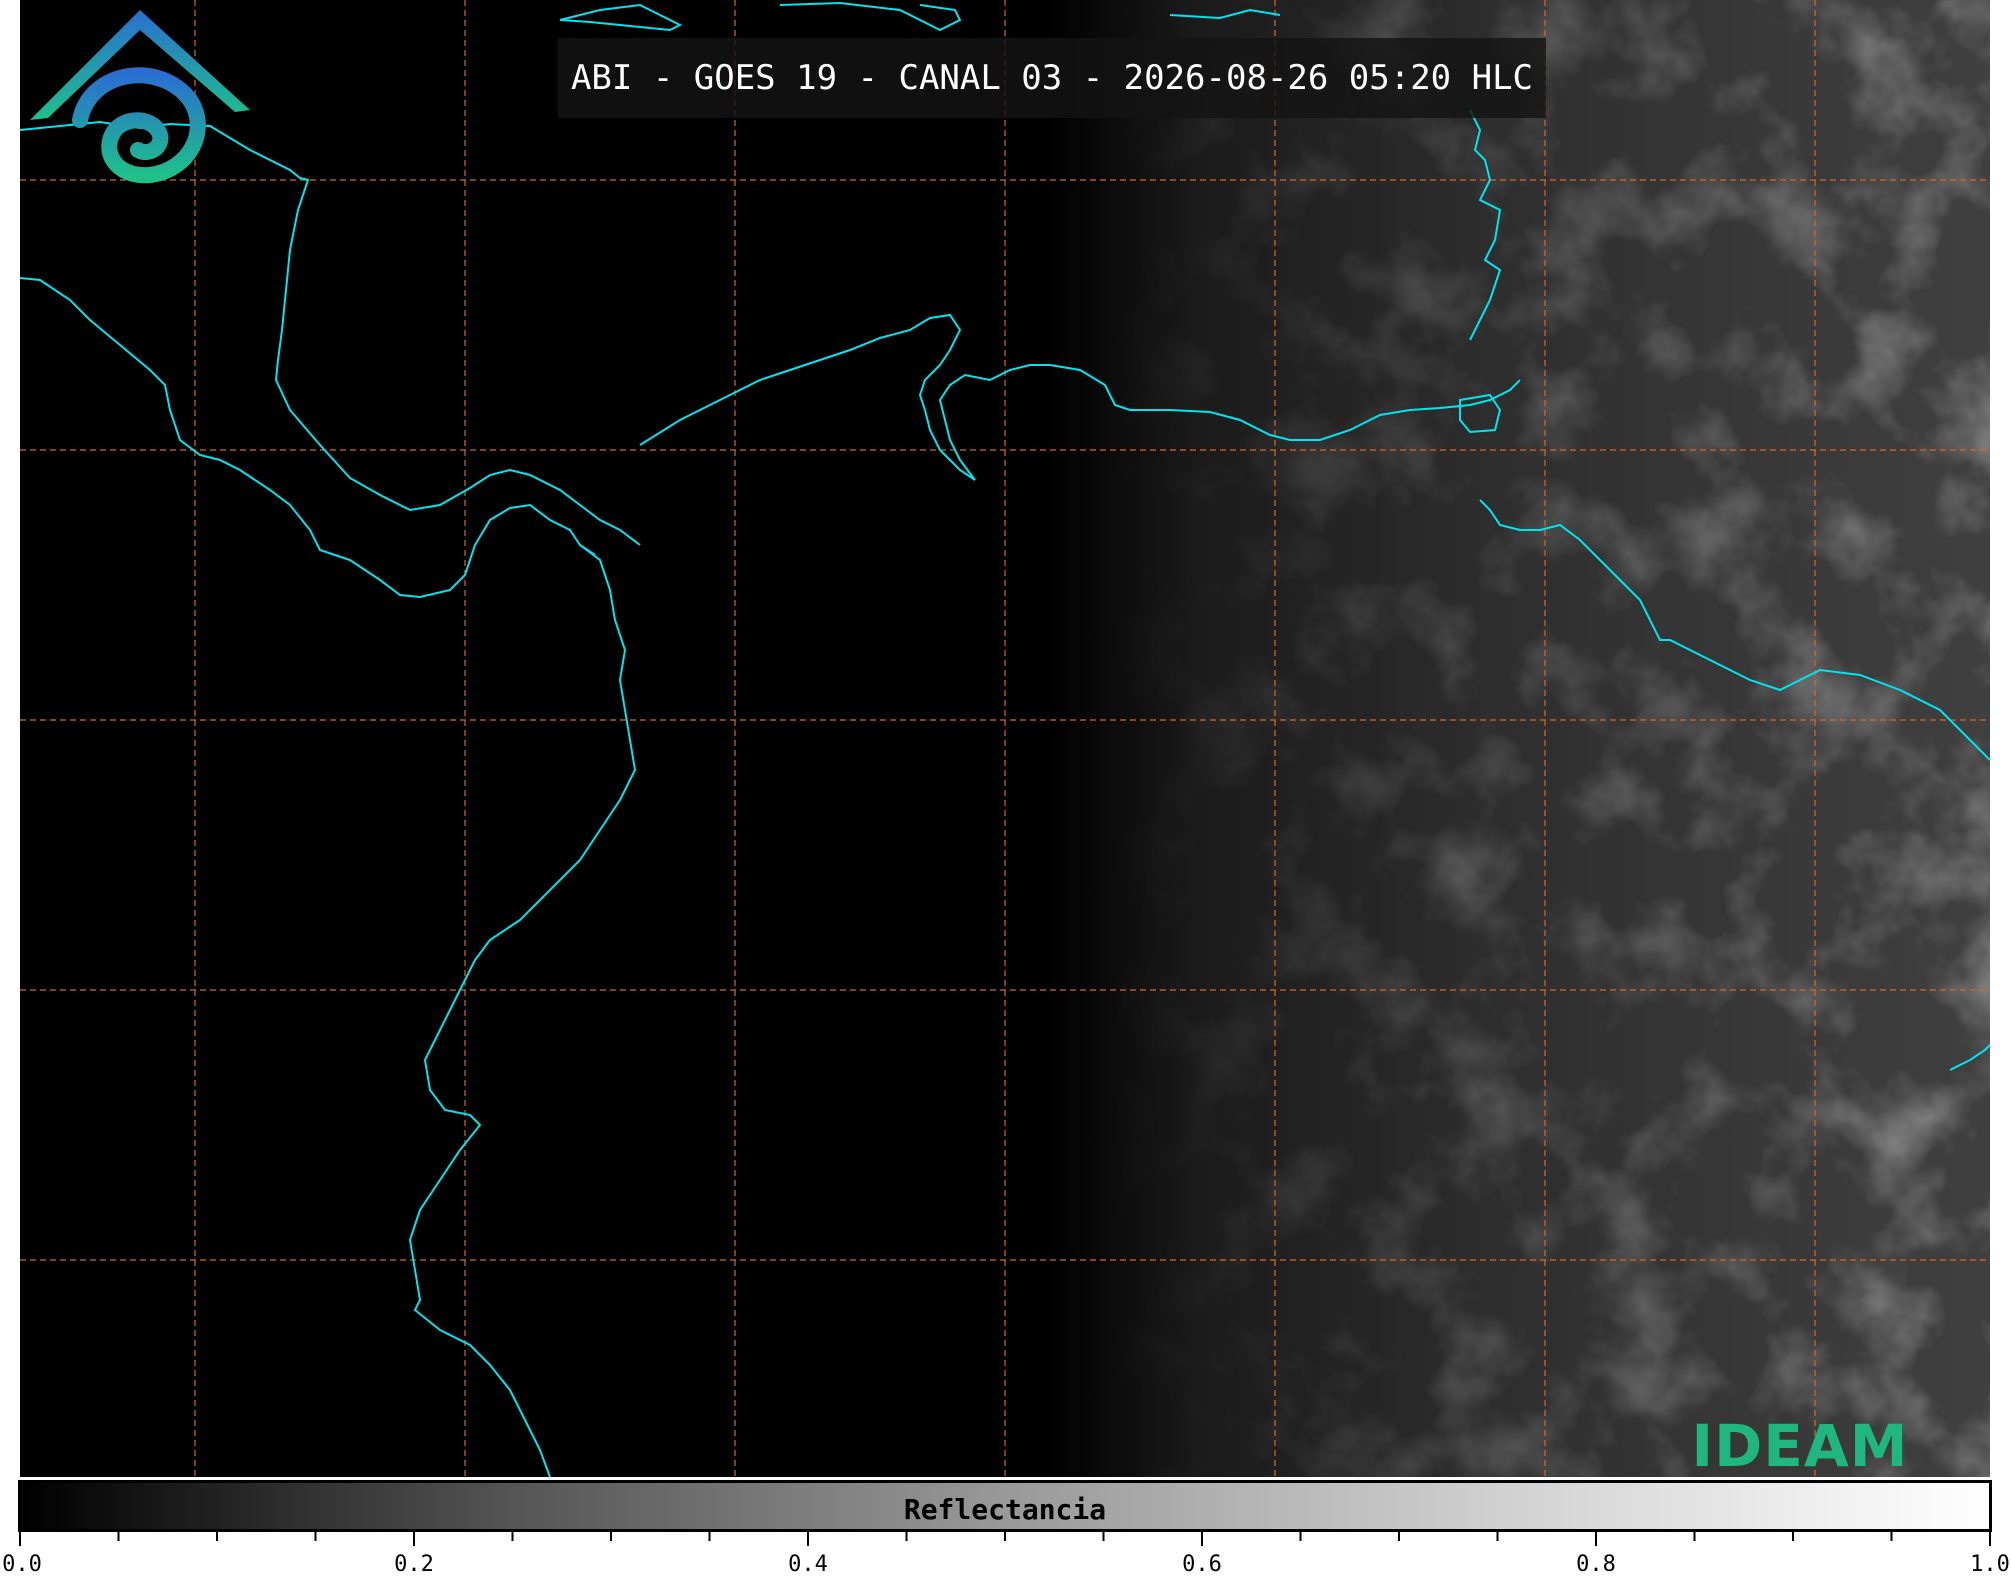  Describe the element at coordinates (414, 1564) in the screenshot. I see `colorbar-tick-label: 0.2` at that location.